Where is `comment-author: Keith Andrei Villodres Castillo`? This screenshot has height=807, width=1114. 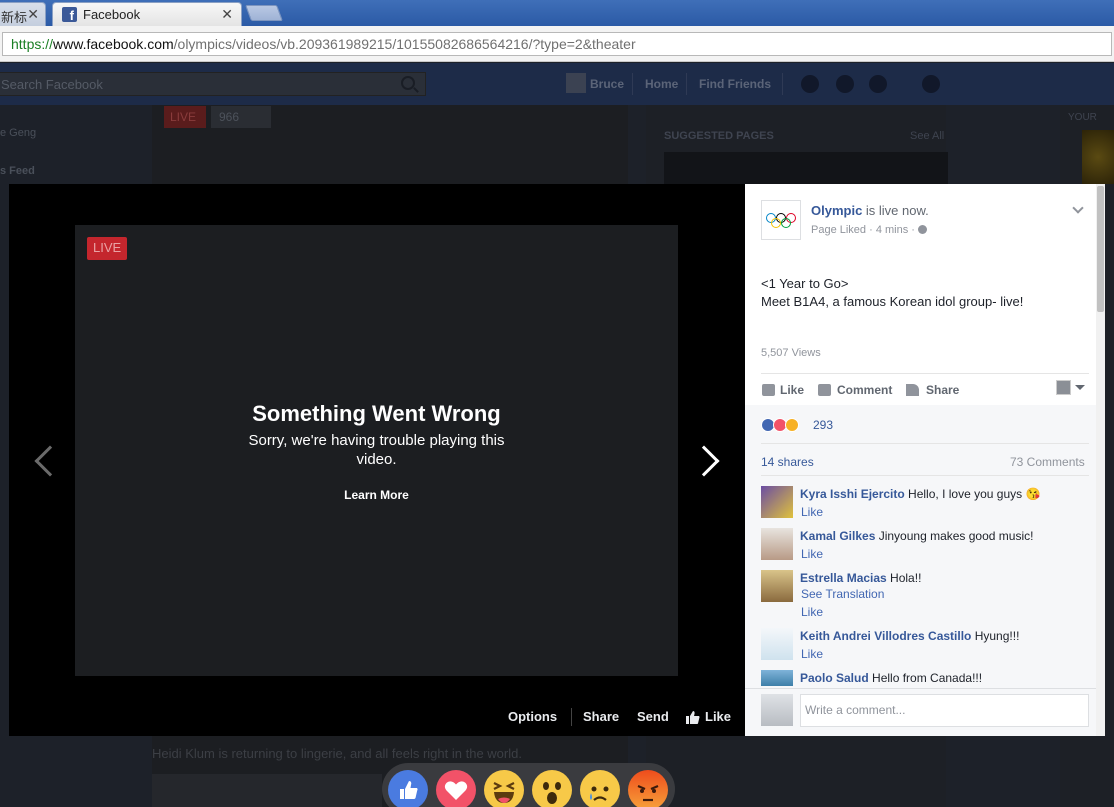 comment-author: Keith Andrei Villodres Castillo is located at coordinates (885, 636).